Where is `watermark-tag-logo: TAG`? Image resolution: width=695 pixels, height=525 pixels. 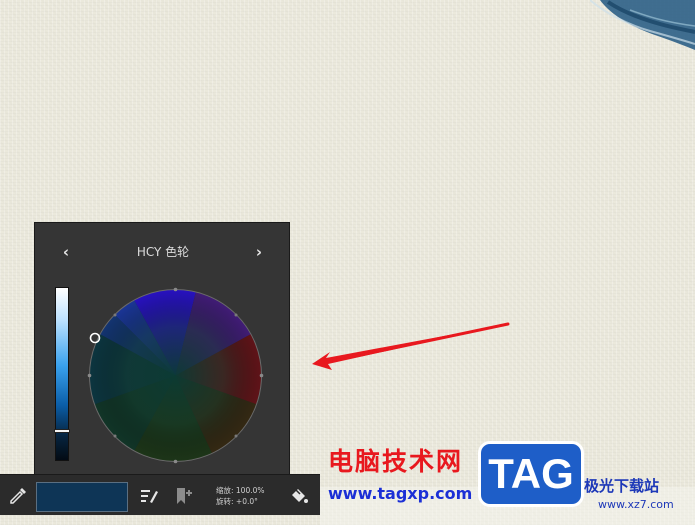
watermark-tag-logo: TAG is located at coordinates (531, 474).